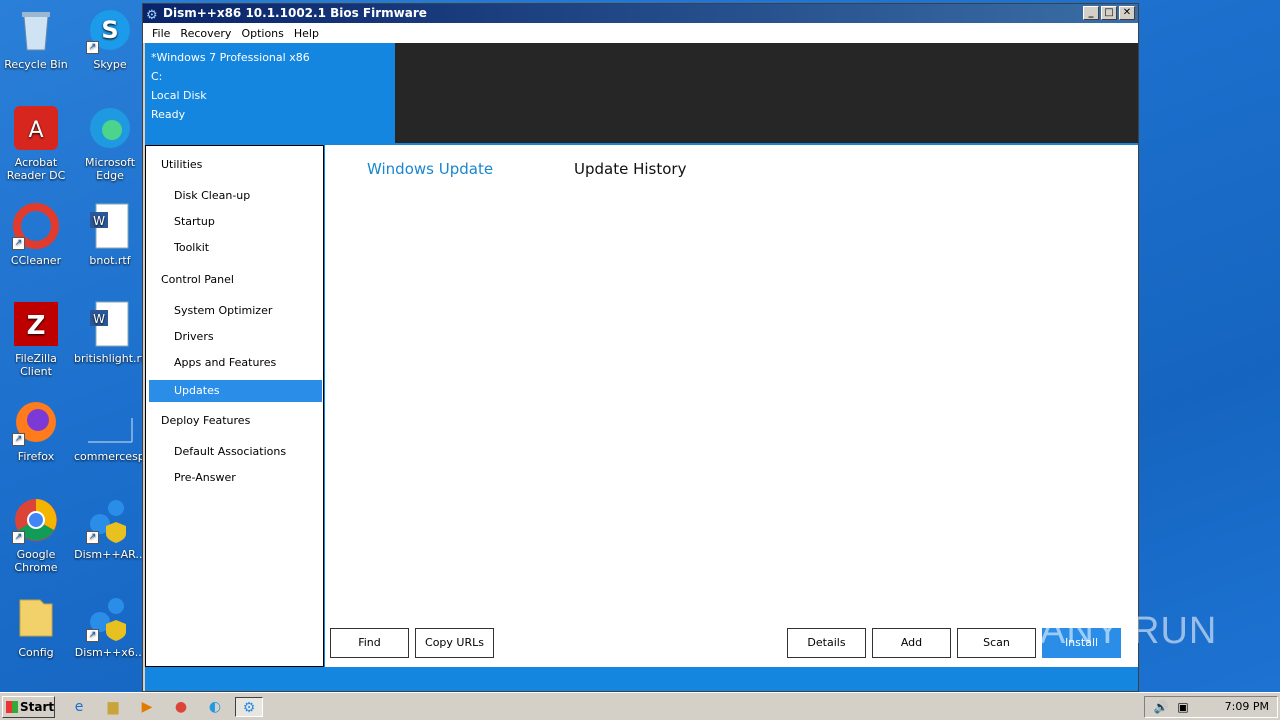 This screenshot has width=1280, height=720. Describe the element at coordinates (640, 33) in the screenshot. I see `menu-bar: File Recovery Options Help` at that location.